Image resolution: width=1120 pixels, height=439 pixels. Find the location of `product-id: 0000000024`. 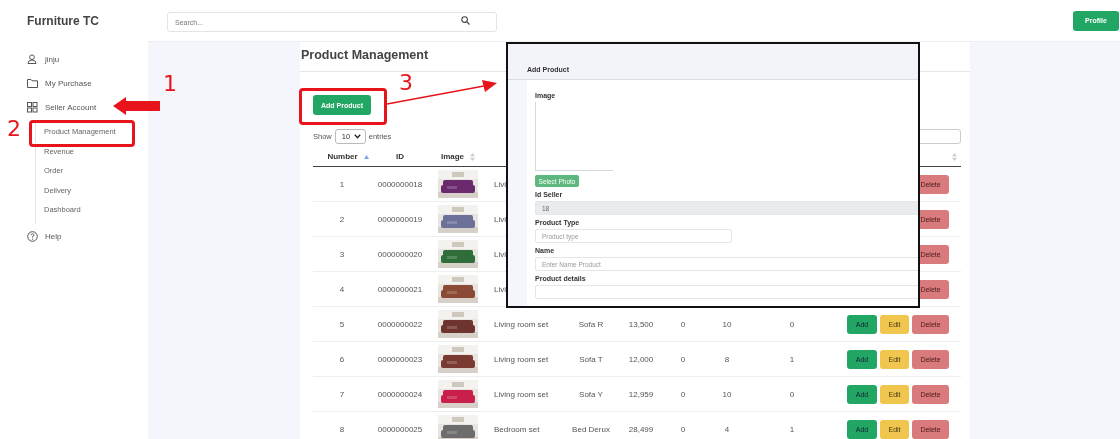

product-id: 0000000024 is located at coordinates (400, 394).